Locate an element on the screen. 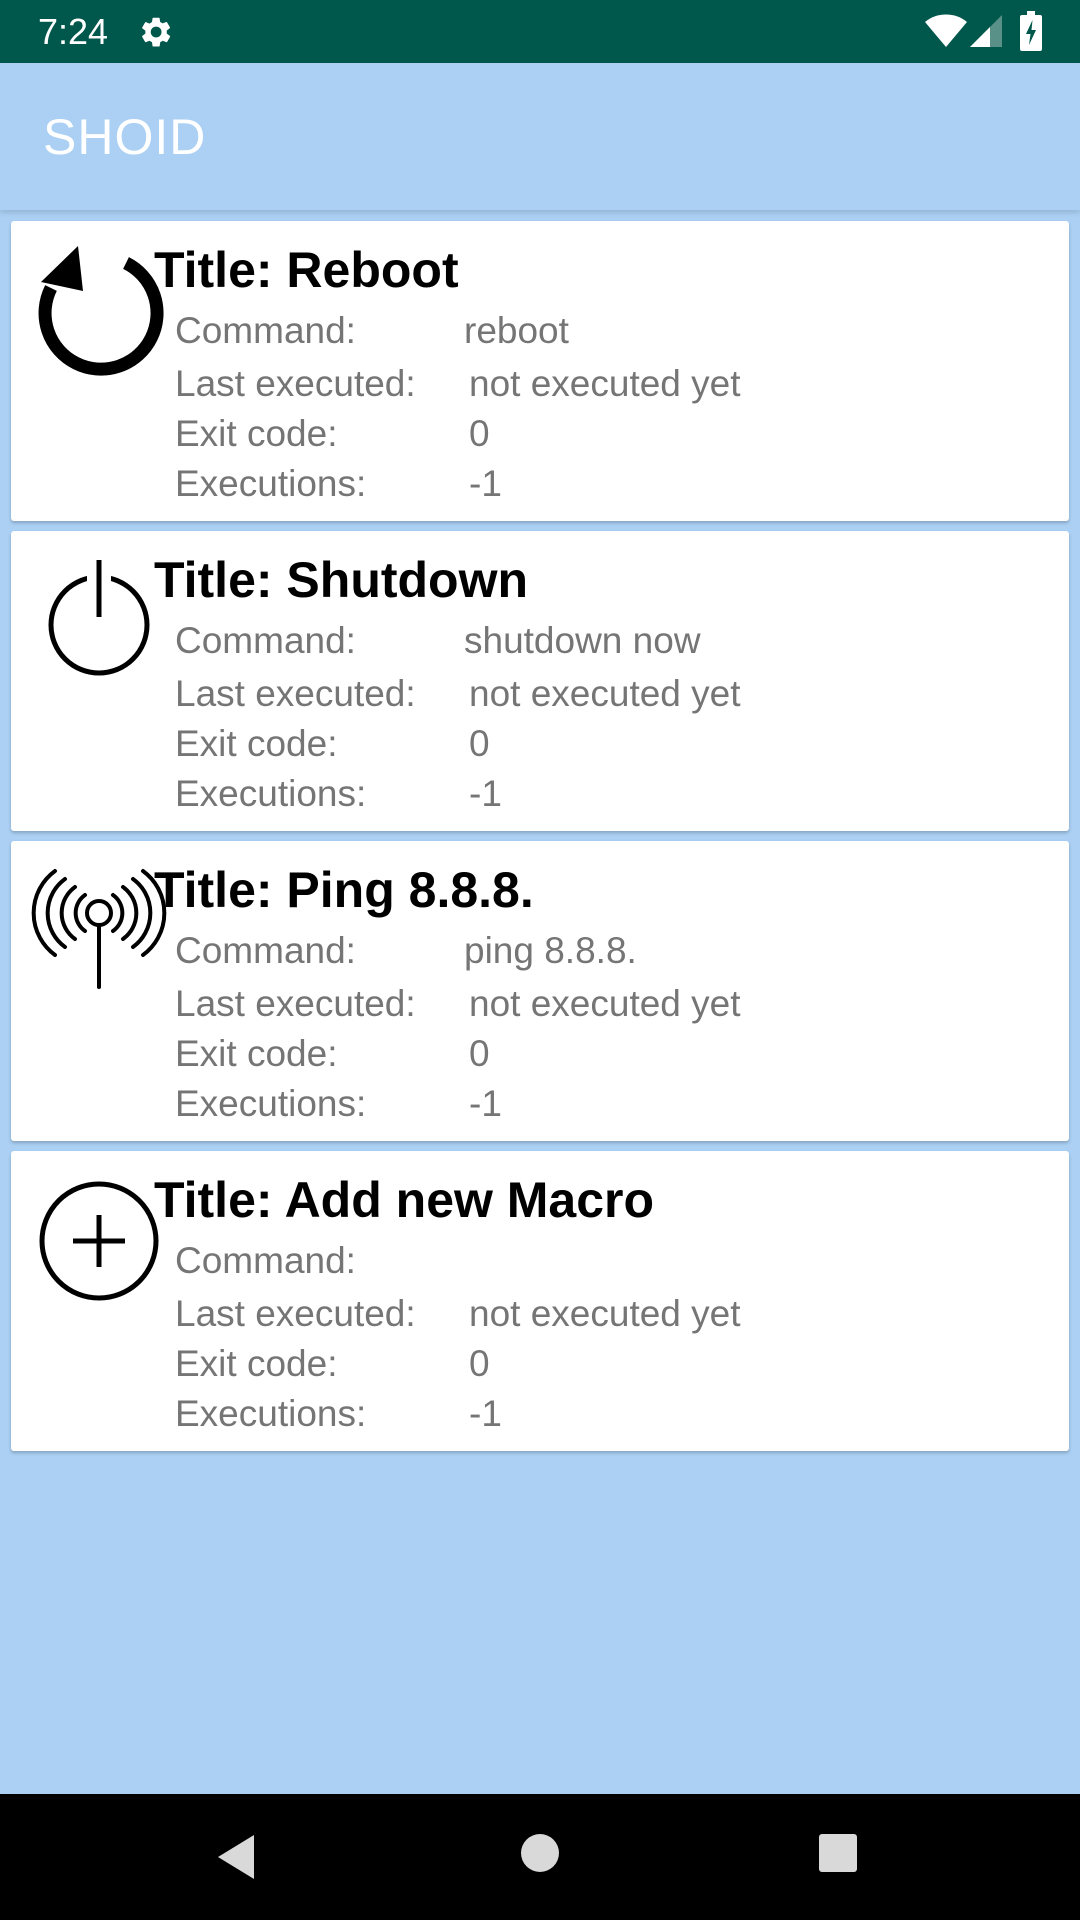 This screenshot has height=1920, width=1080. battery-icon is located at coordinates (1031, 31).